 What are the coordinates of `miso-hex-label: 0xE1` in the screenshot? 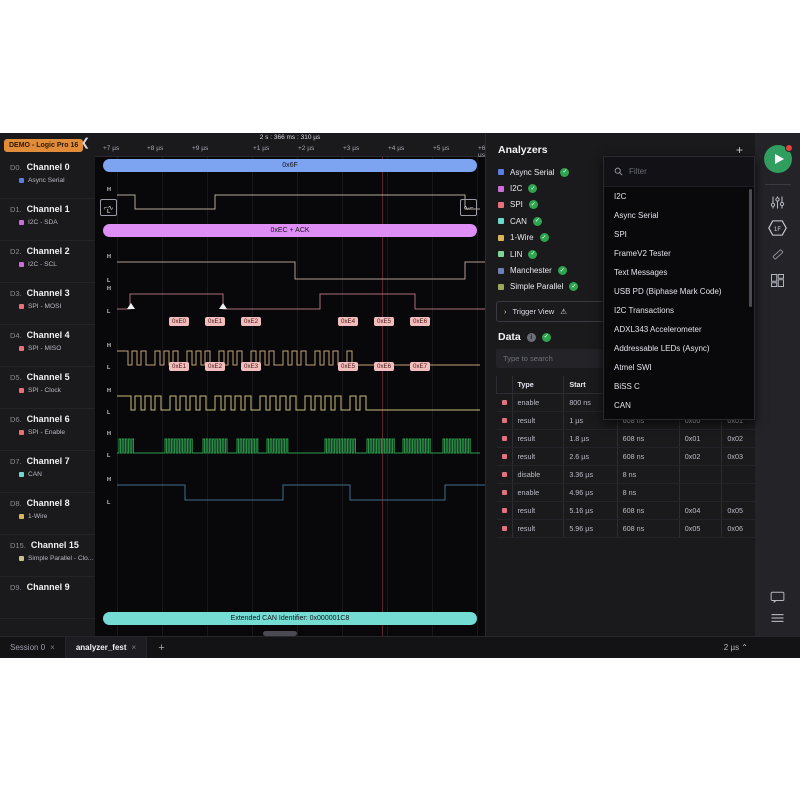 It's located at (179, 366).